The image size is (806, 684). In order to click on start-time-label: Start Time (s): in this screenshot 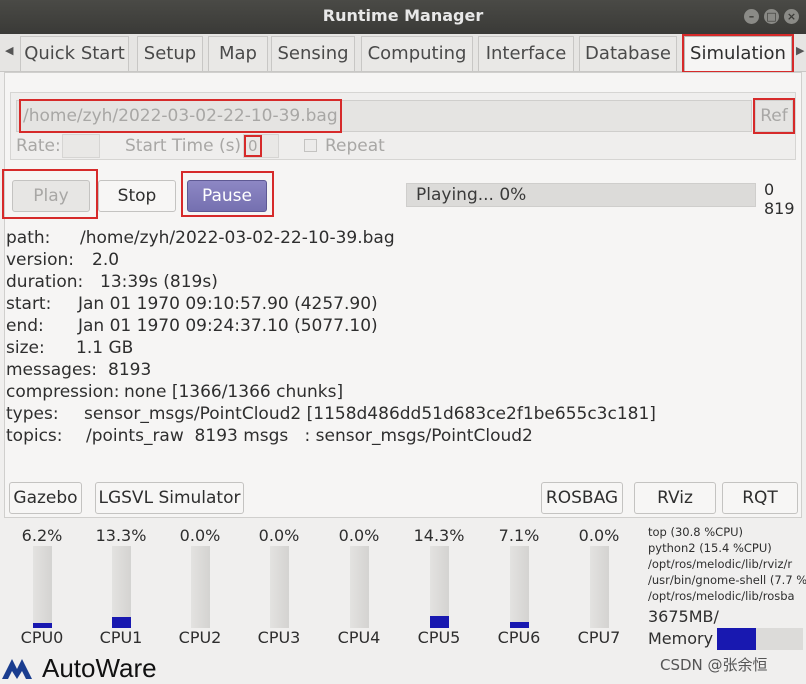, I will do `click(186, 146)`.